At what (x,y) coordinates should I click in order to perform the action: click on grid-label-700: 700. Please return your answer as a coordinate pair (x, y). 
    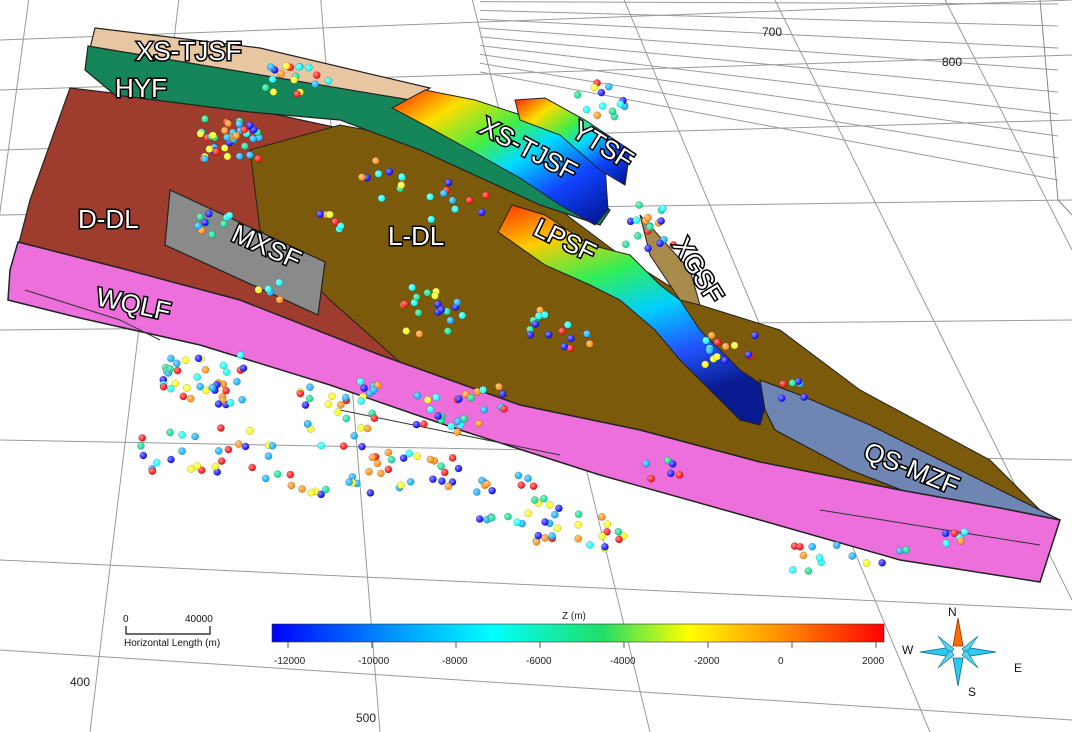
    Looking at the image, I should click on (772, 32).